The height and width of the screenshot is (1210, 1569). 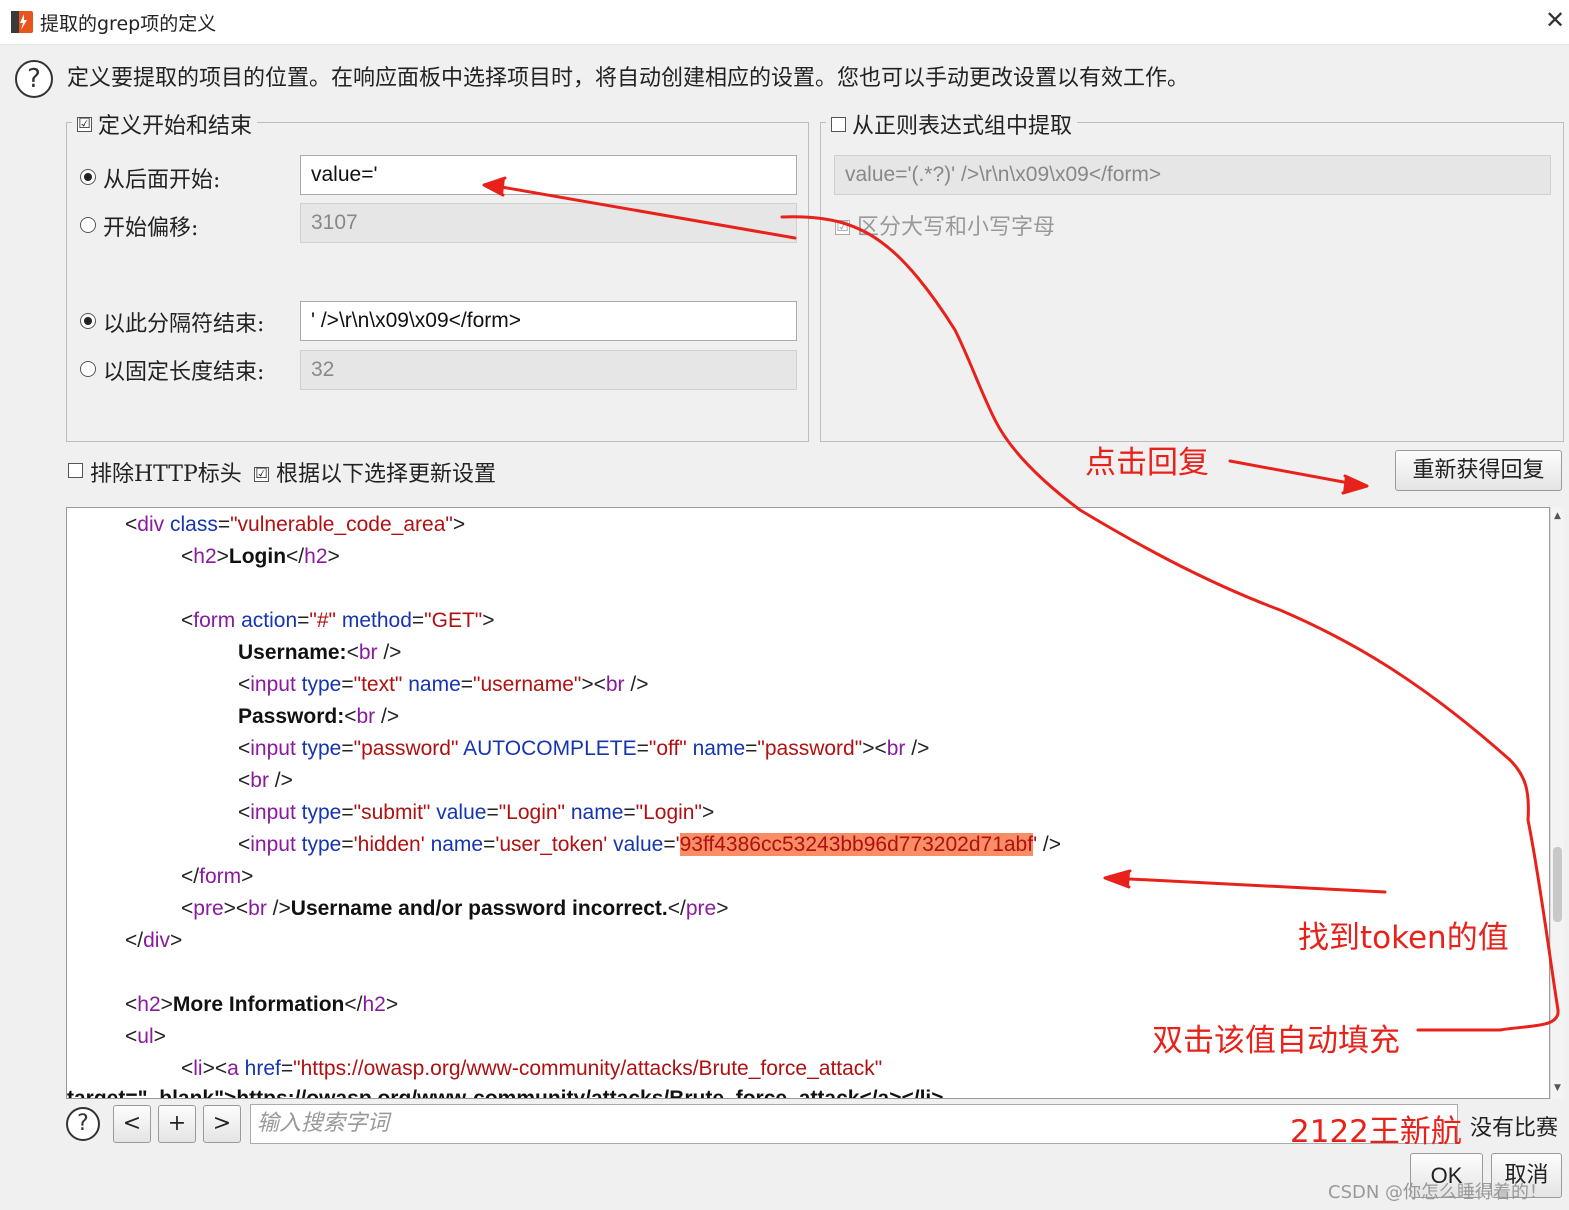 I want to click on case-sensitive-checkbox: ☑, so click(x=842, y=227).